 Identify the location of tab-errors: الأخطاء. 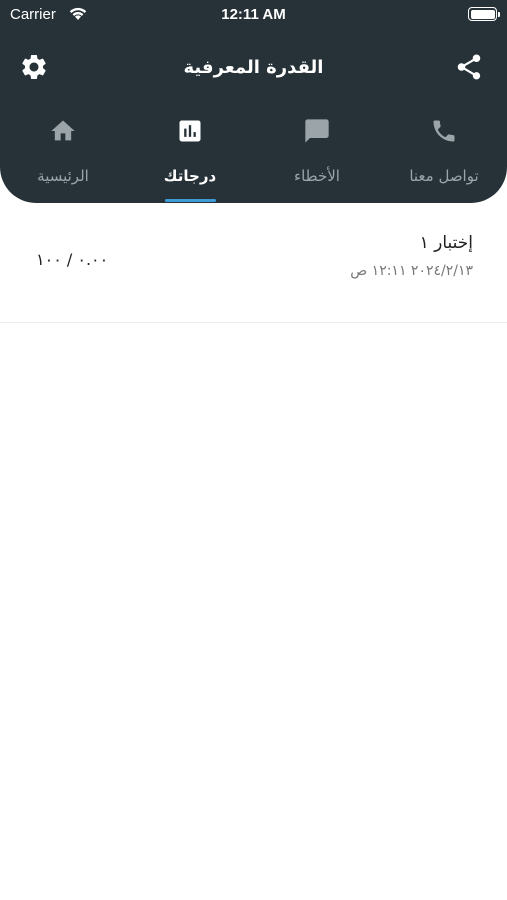
(317, 157).